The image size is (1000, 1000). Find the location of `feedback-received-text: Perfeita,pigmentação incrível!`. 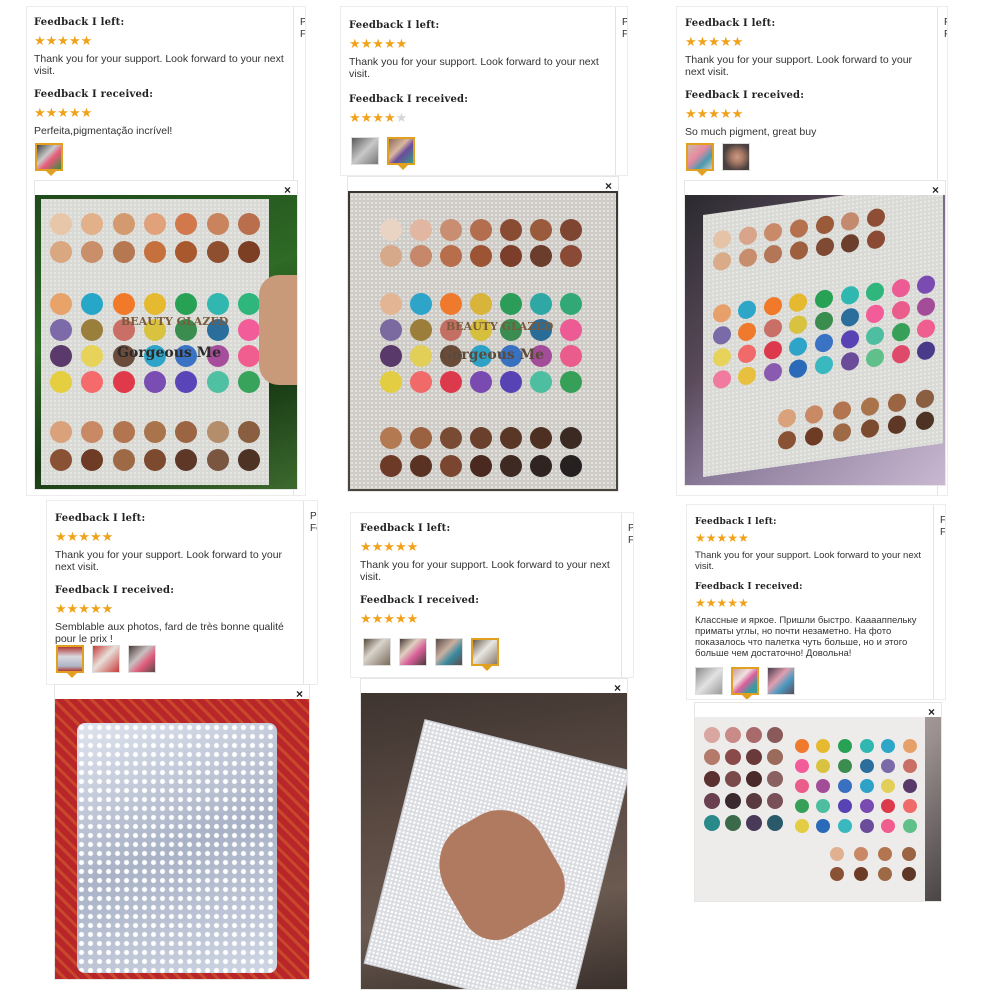

feedback-received-text: Perfeita,pigmentação incrível! is located at coordinates (103, 131).